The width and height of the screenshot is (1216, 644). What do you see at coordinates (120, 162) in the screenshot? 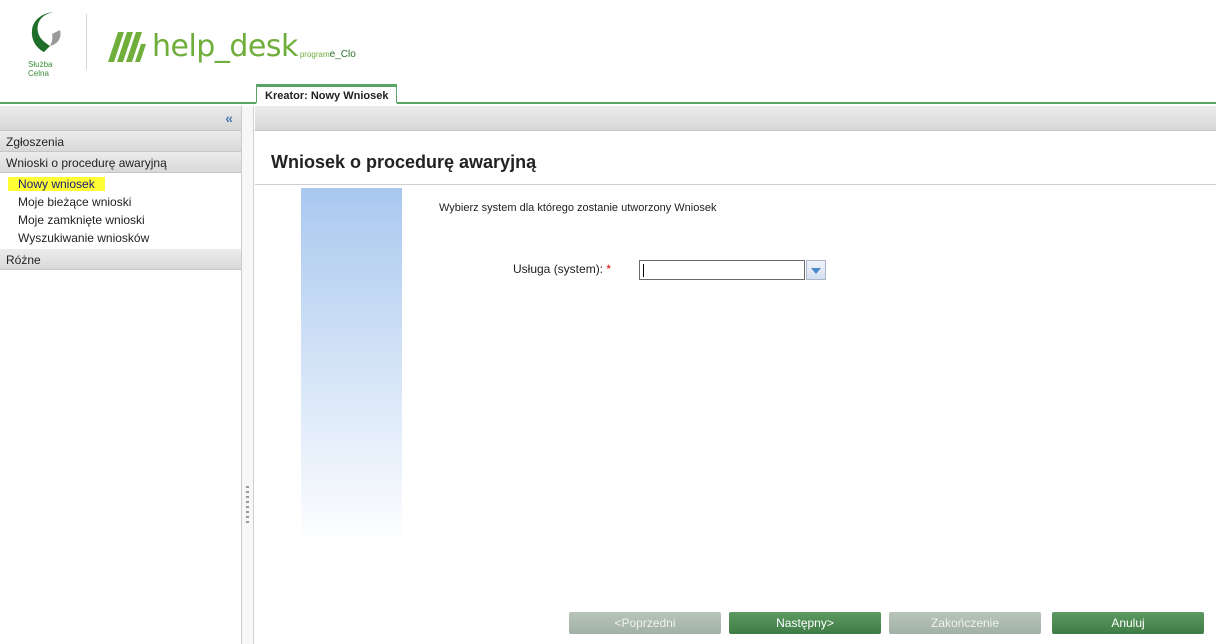
I see `sidebar-section-wnioski: Wnioski o procedurę awaryjną` at bounding box center [120, 162].